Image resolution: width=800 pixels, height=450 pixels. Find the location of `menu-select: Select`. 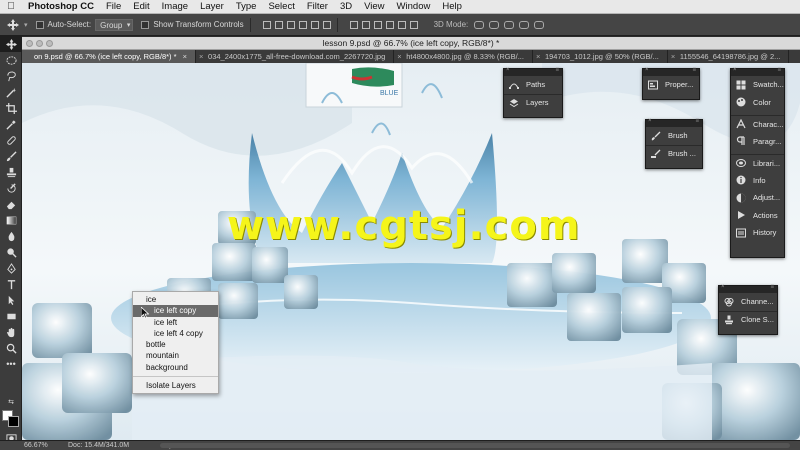

menu-select: Select is located at coordinates (281, 7).